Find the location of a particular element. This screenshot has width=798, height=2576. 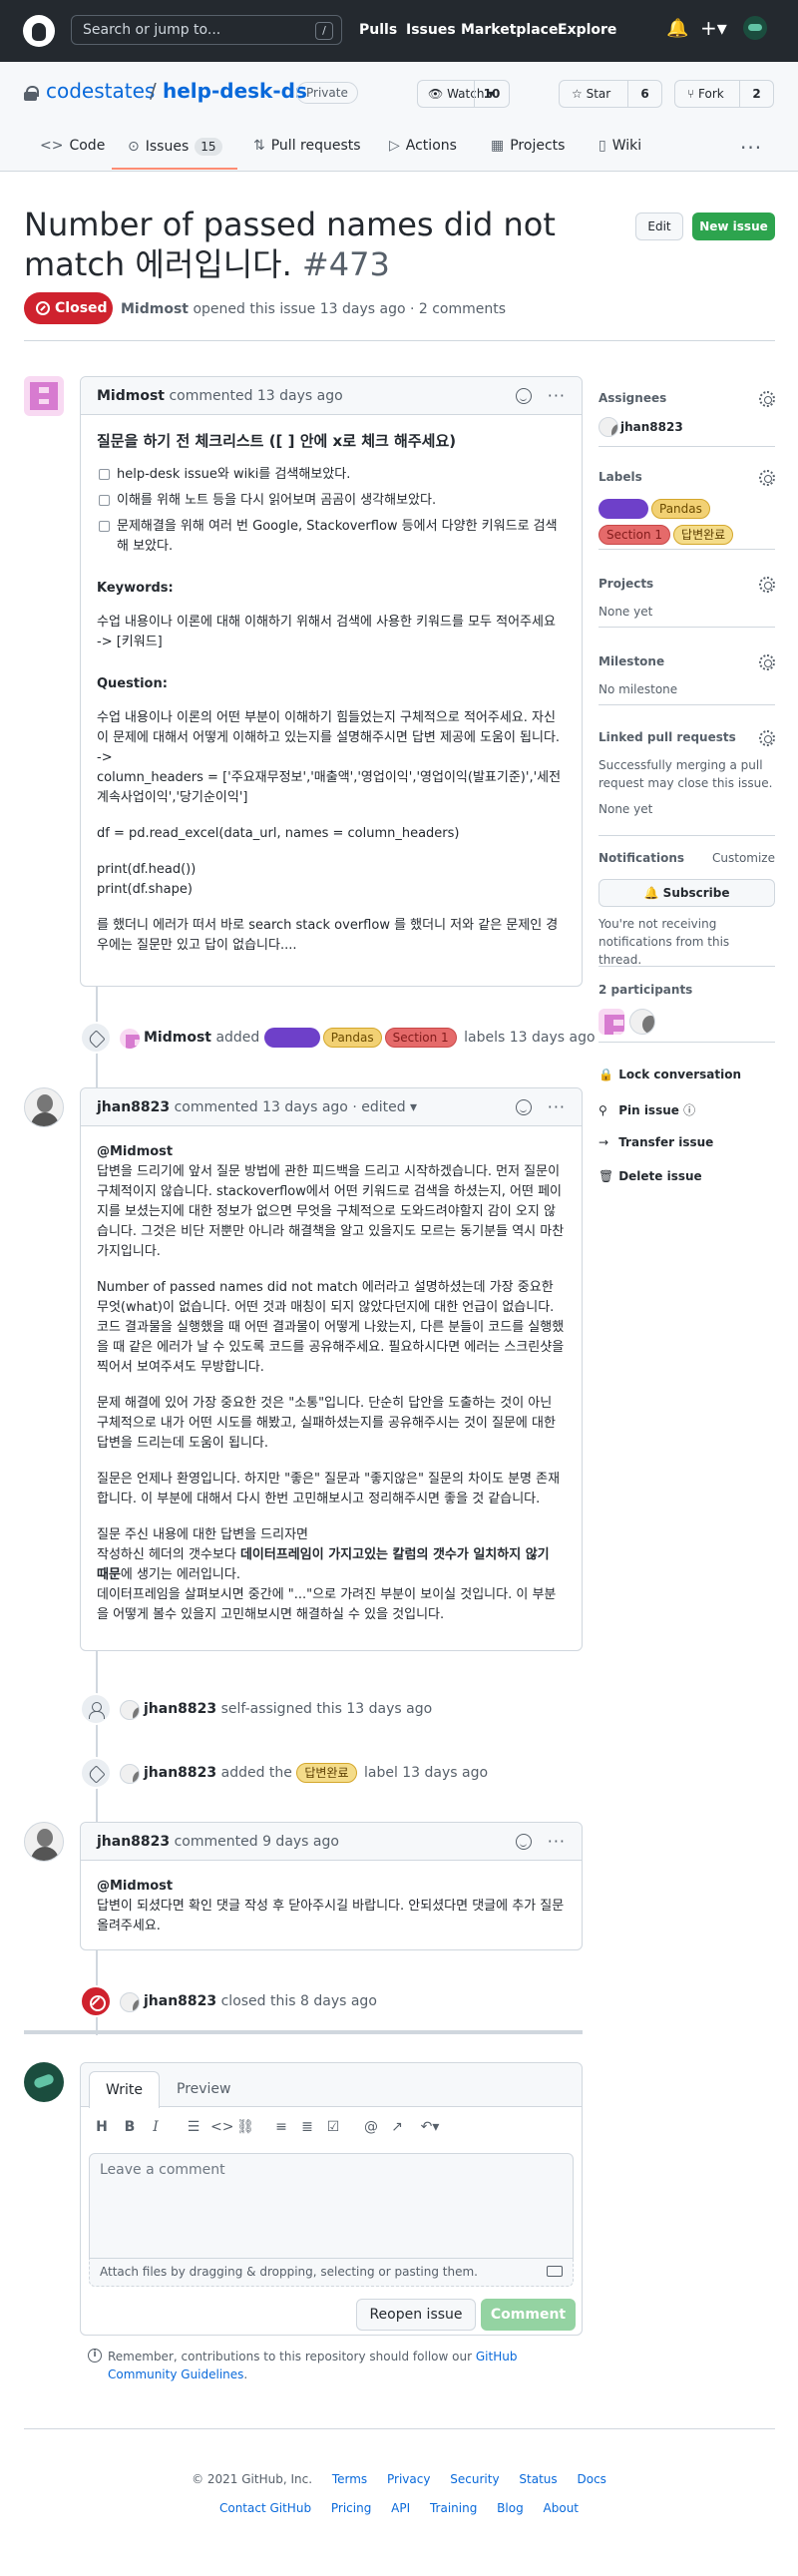

nav-explore: Explore is located at coordinates (587, 31).